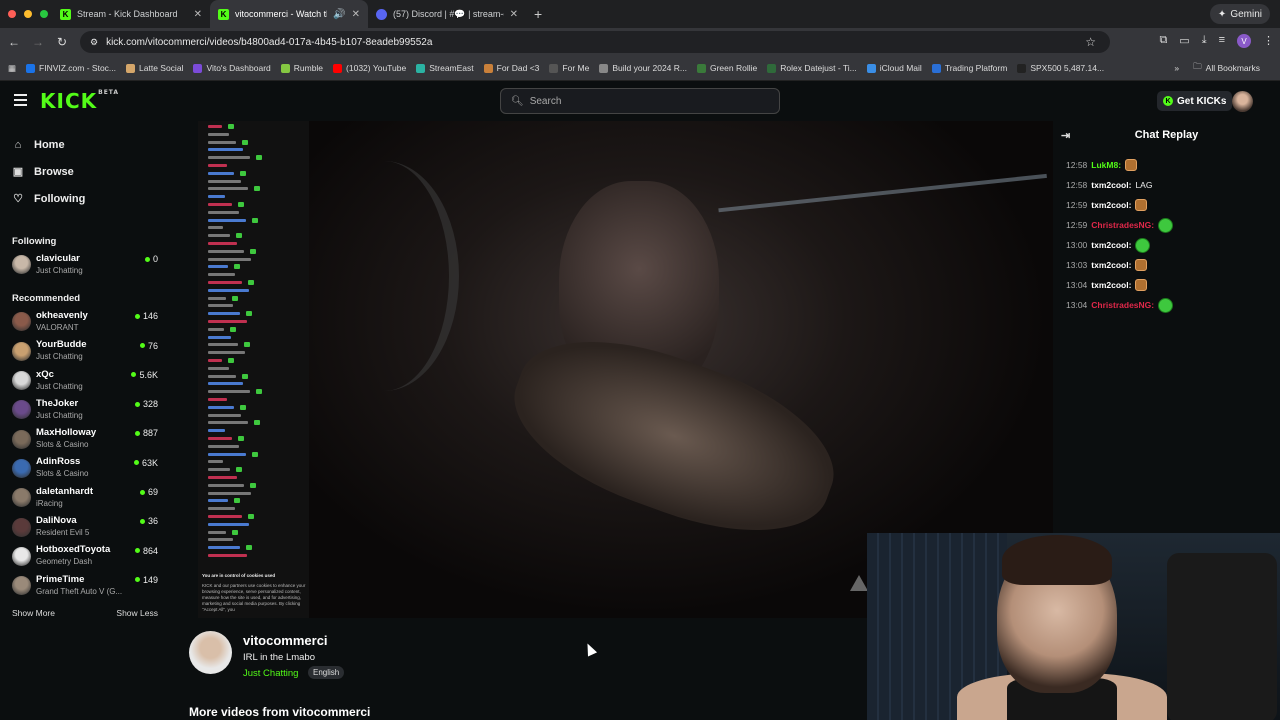 This screenshot has height=720, width=1280. I want to click on sidebar-channel-primetime: PrimeTime Grand Theft Auto V (G... 149, so click(86, 585).